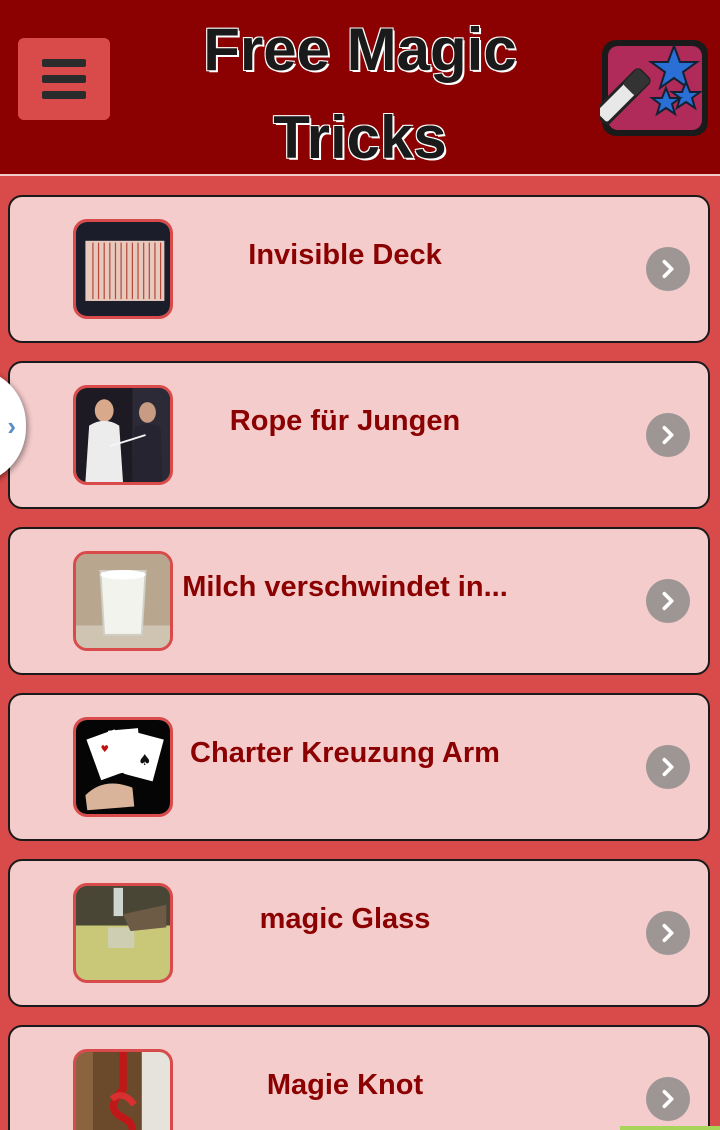 This screenshot has height=1130, width=720. I want to click on hamburger-menu-icon, so click(64, 79).